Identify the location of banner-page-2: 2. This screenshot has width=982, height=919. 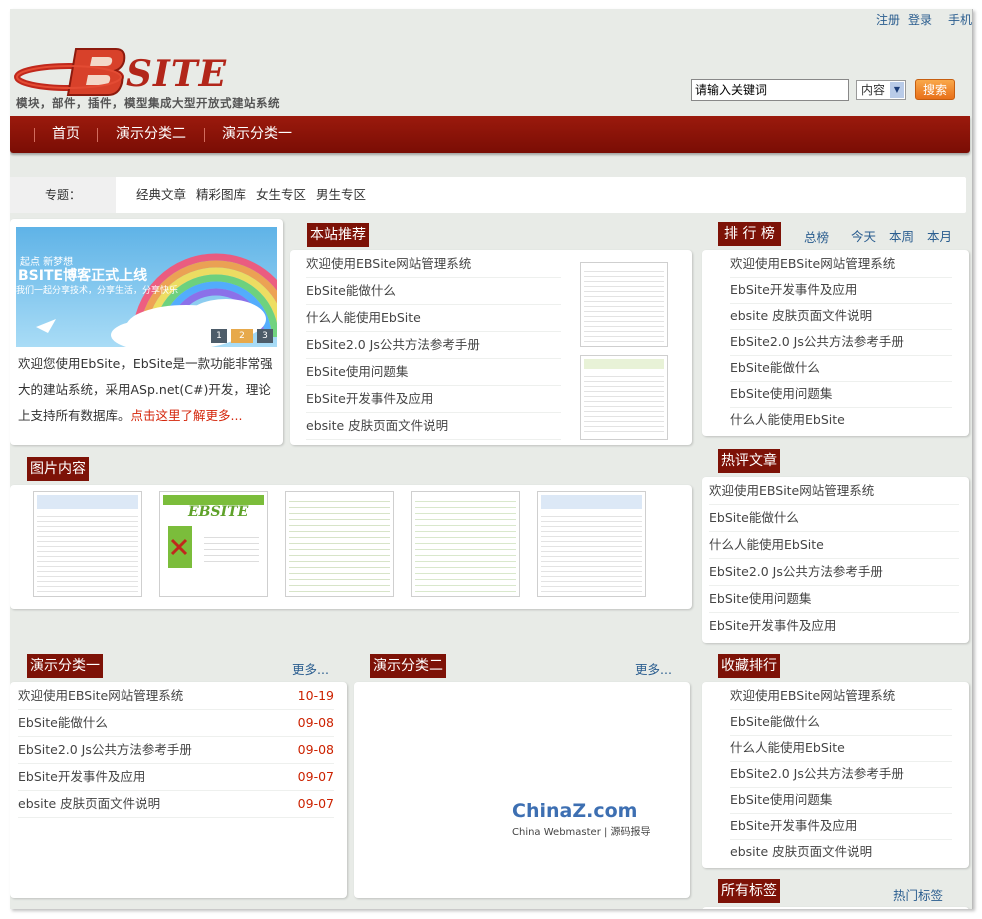
(242, 336).